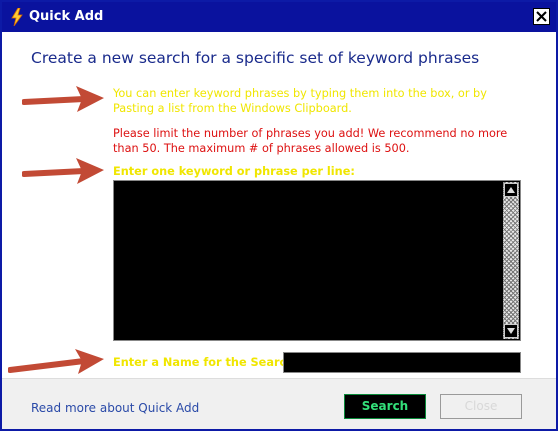 This screenshot has height=431, width=558. Describe the element at coordinates (481, 406) in the screenshot. I see `close-button: Close` at that location.